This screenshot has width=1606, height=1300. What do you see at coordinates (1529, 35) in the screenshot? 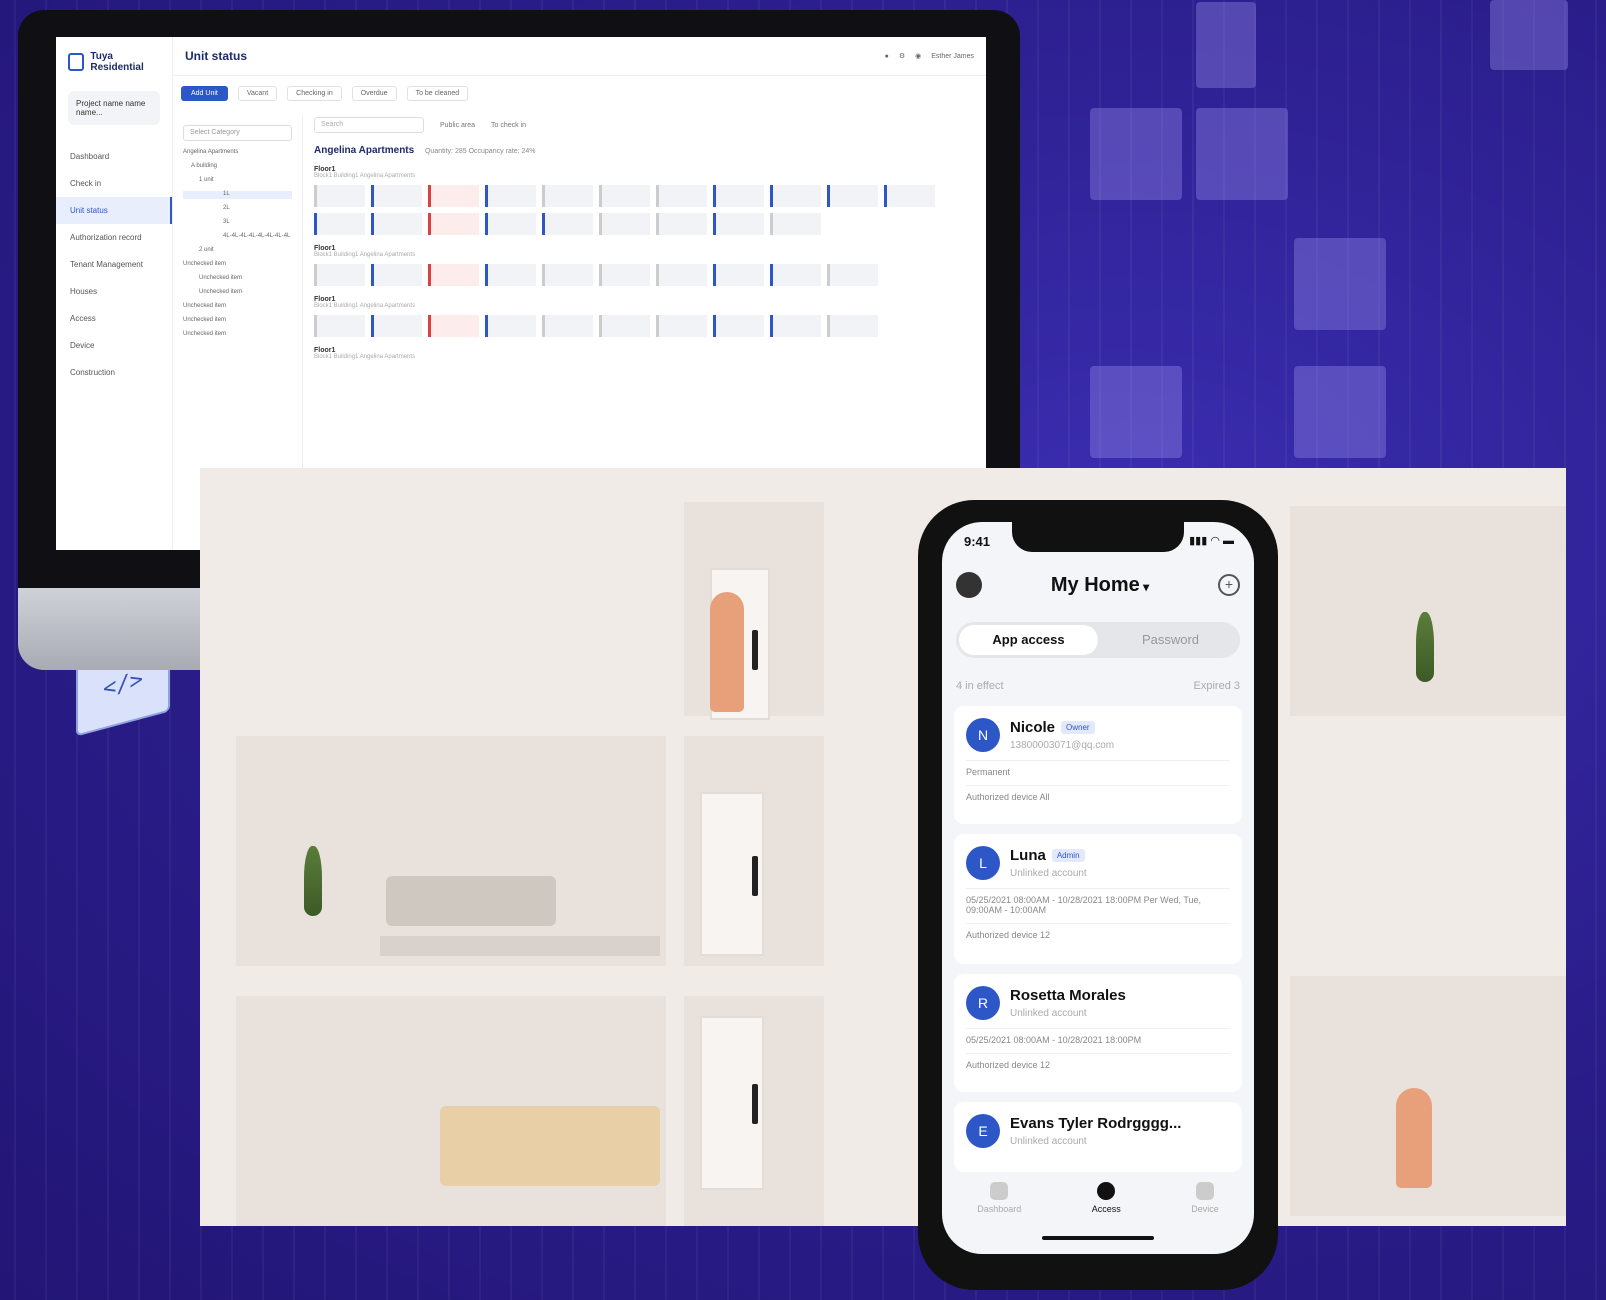
I see `background-tile` at bounding box center [1529, 35].